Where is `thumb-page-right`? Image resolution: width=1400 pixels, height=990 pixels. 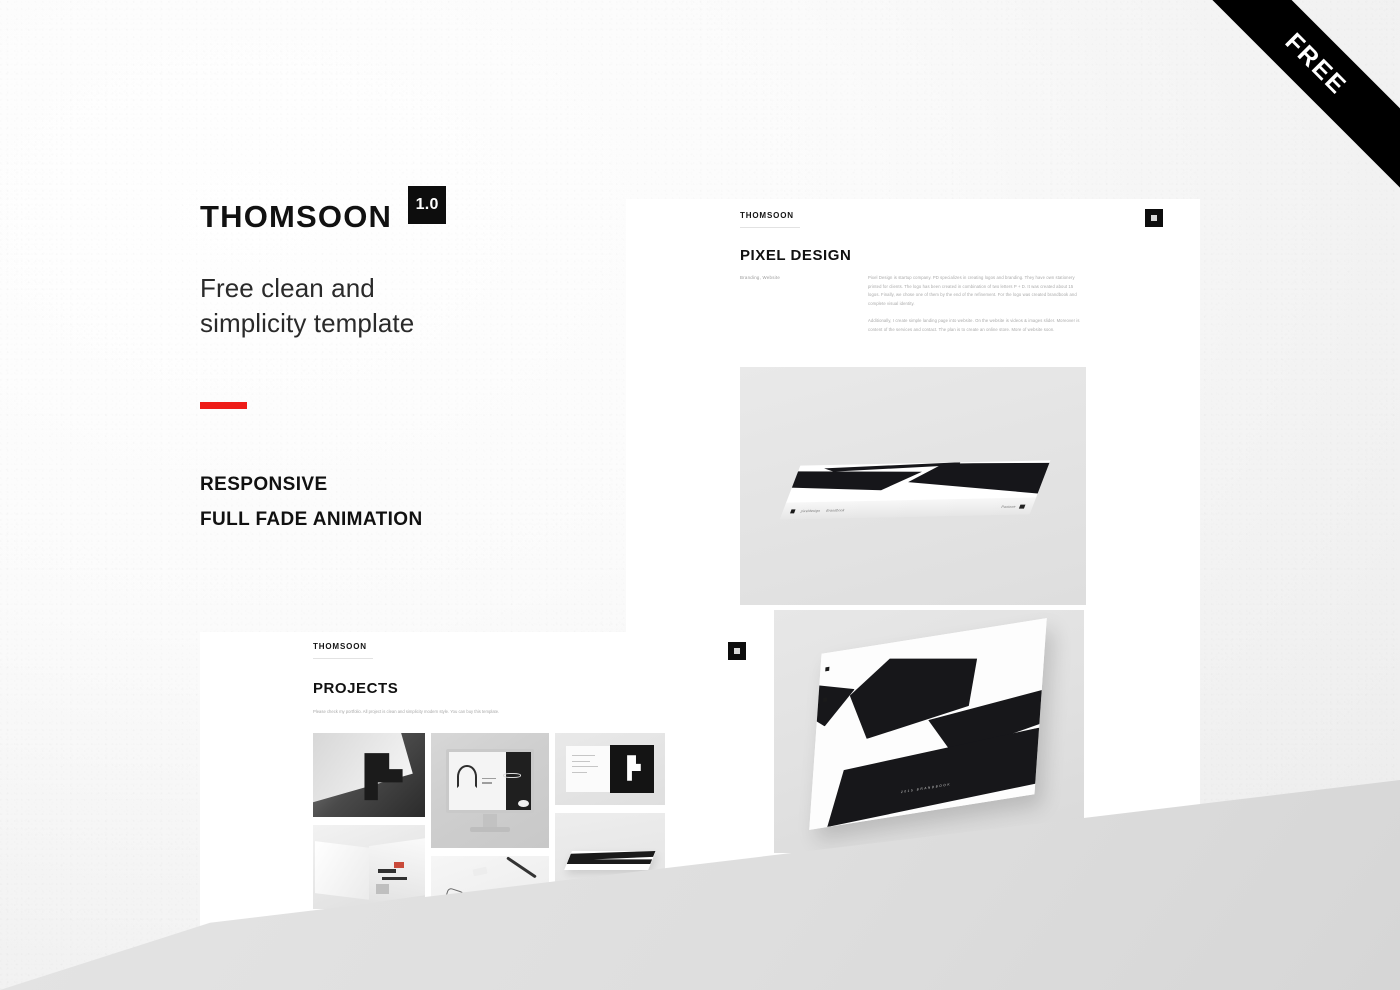 thumb-page-right is located at coordinates (632, 769).